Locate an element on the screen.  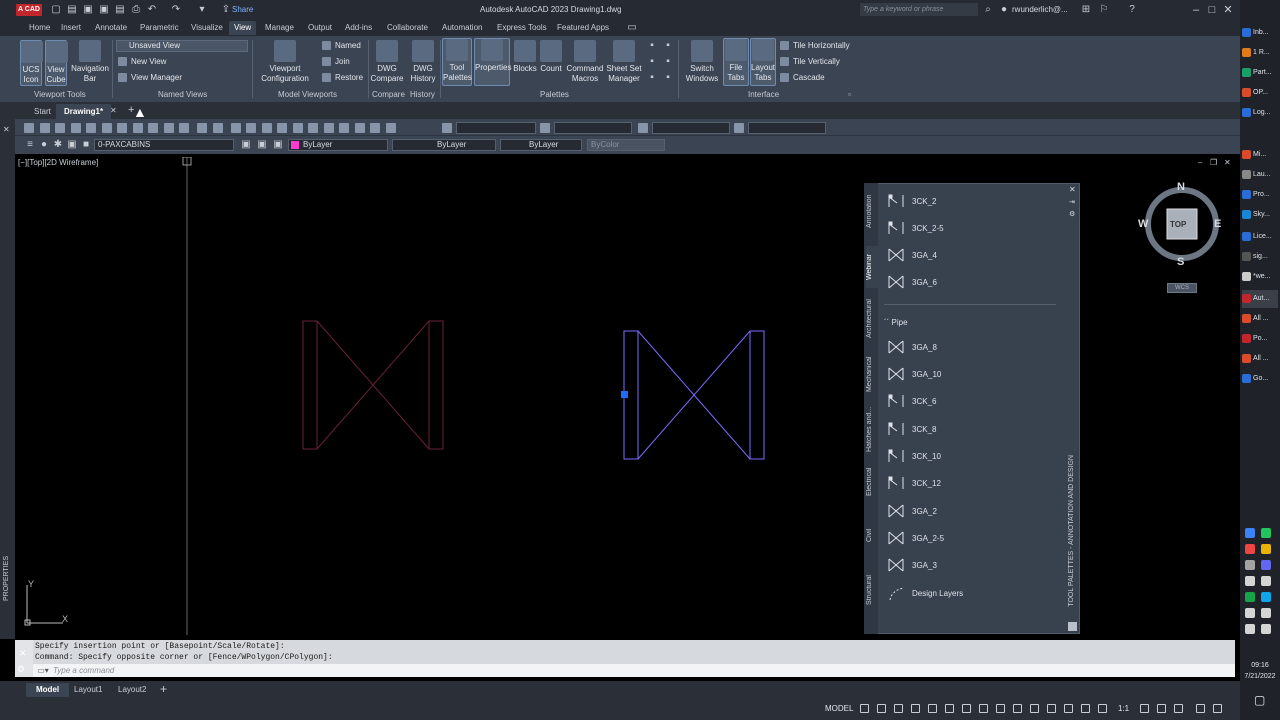
palette-item: 3GA_10 is located at coordinates (914, 375).